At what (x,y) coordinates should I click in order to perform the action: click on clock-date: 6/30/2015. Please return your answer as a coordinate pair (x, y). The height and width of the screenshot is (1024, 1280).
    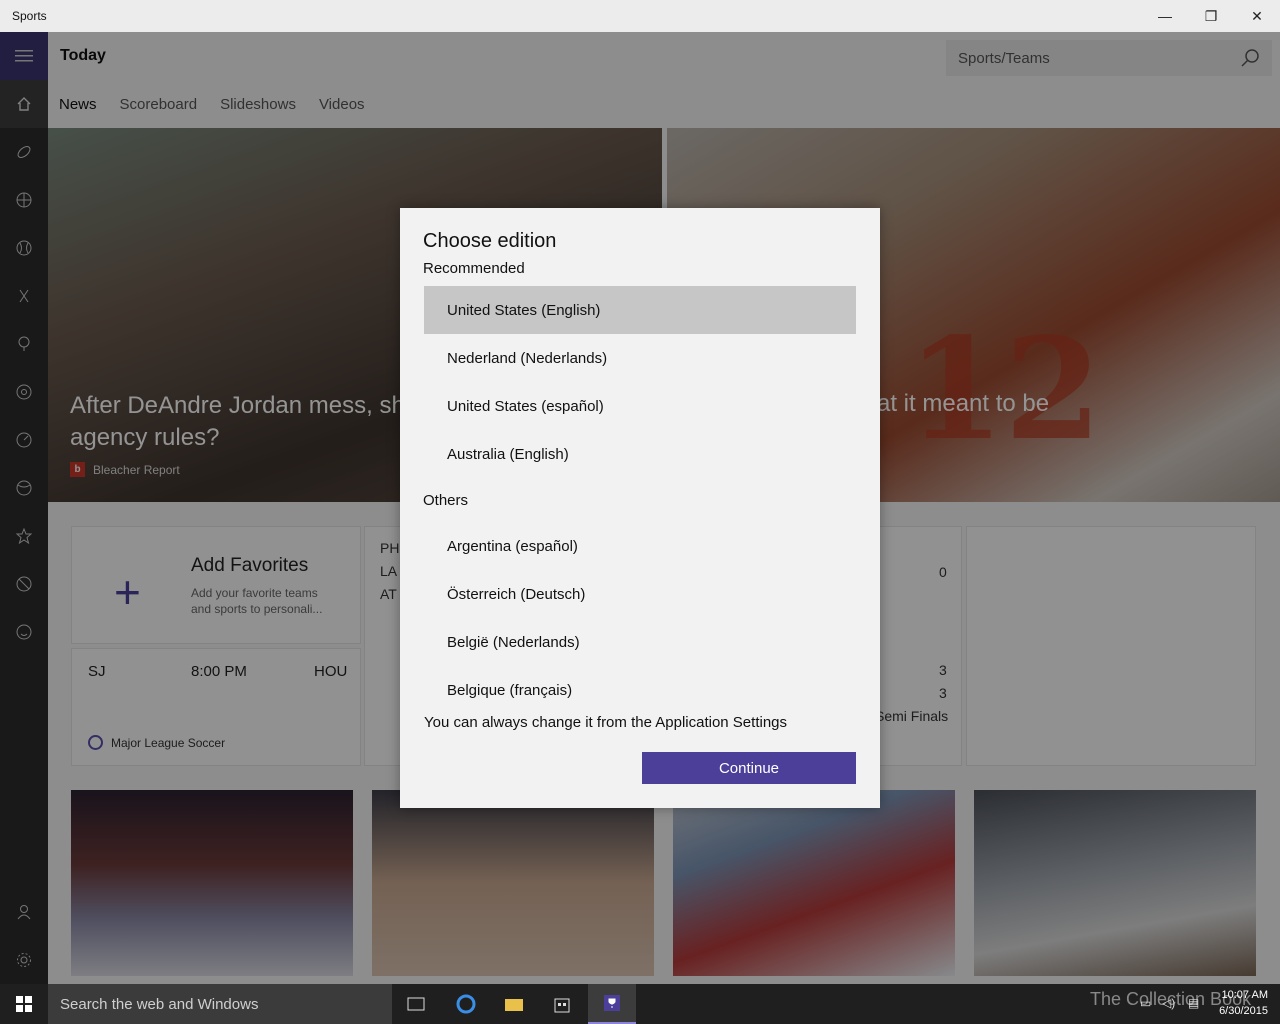
    Looking at the image, I should click on (1243, 1011).